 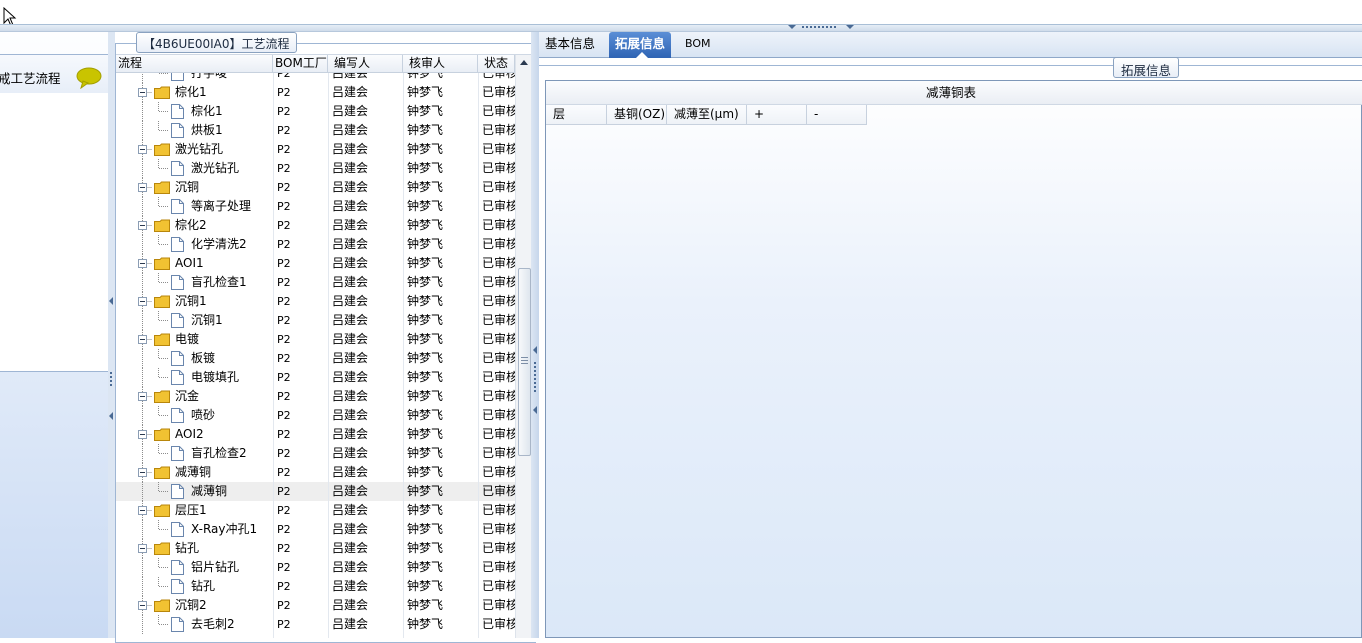 I want to click on tree-row-item: 打字唛 P2 吕建会 钟梦飞 已审核, so click(x=315, y=78).